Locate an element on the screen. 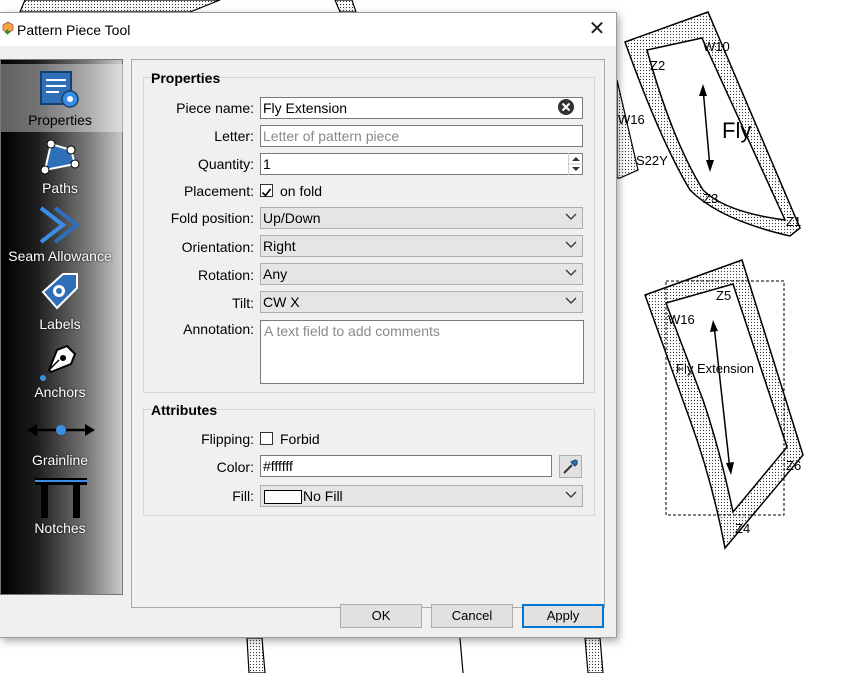  clear-input-icon is located at coordinates (566, 107).